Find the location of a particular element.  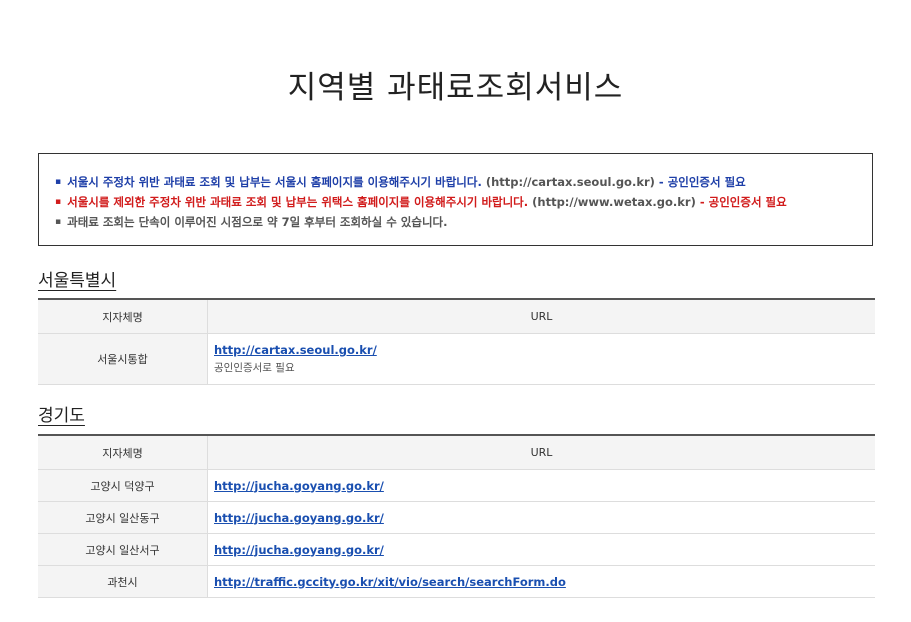

notice-seoul-sep: - is located at coordinates (661, 182).